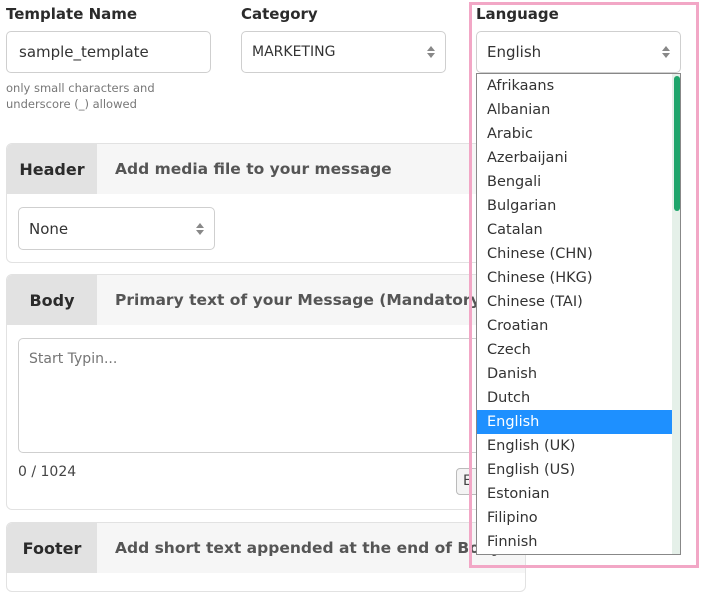 This screenshot has width=702, height=592. I want to click on footer-tab: Footer, so click(52, 548).